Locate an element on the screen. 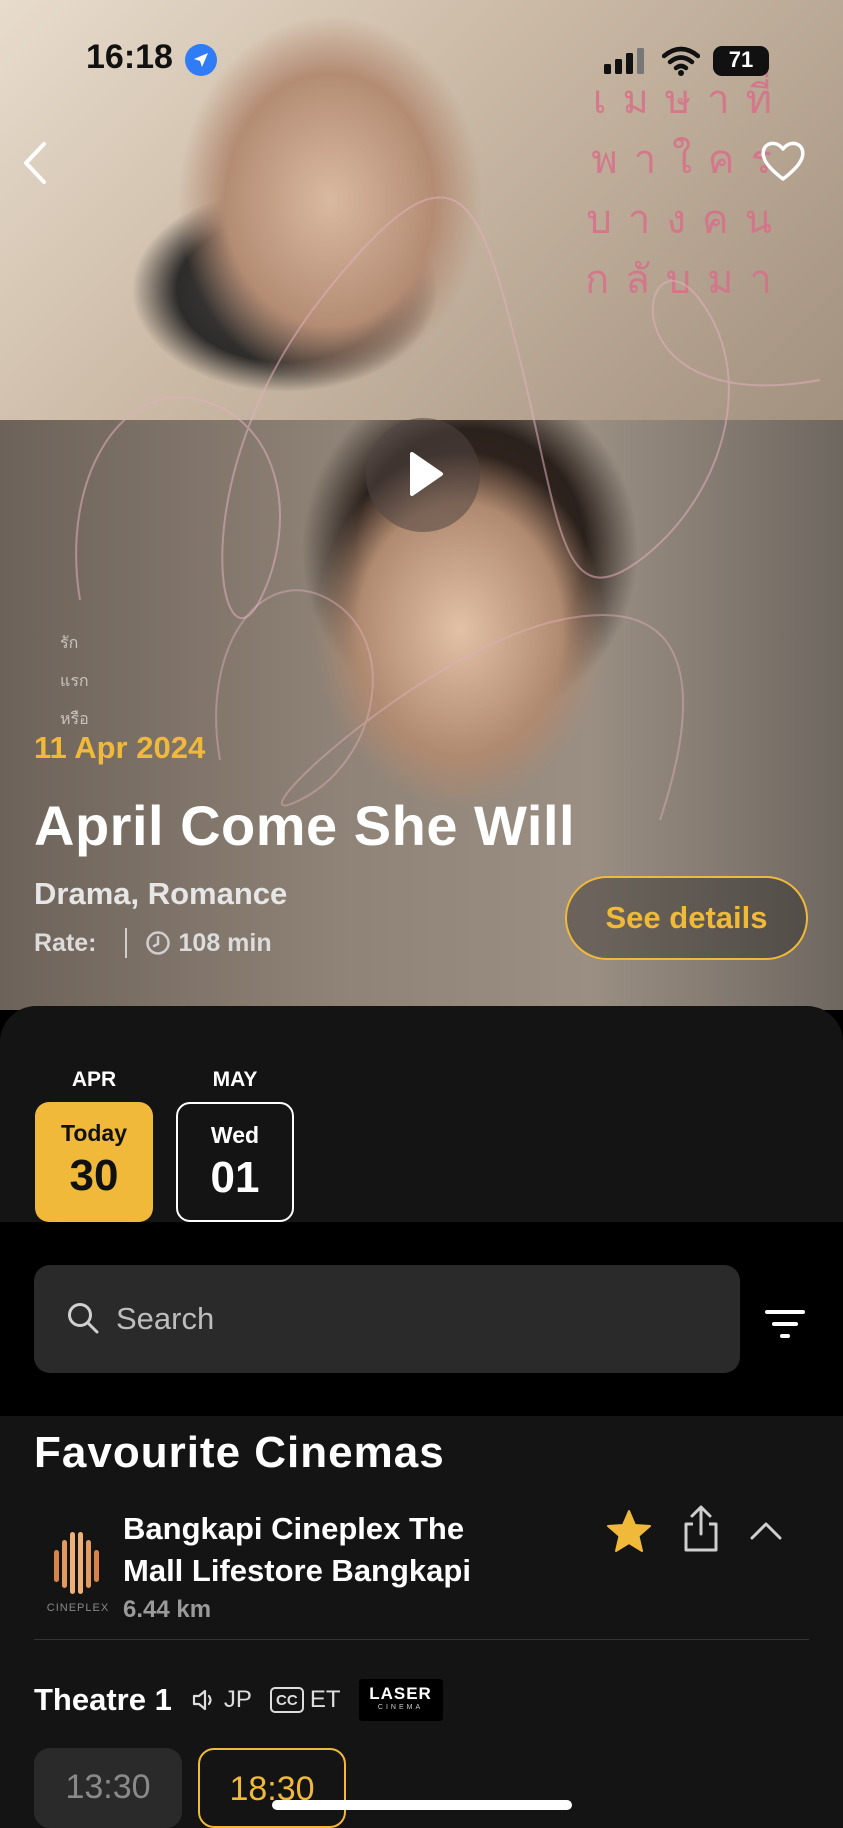  play-trailer-button is located at coordinates (423, 475).